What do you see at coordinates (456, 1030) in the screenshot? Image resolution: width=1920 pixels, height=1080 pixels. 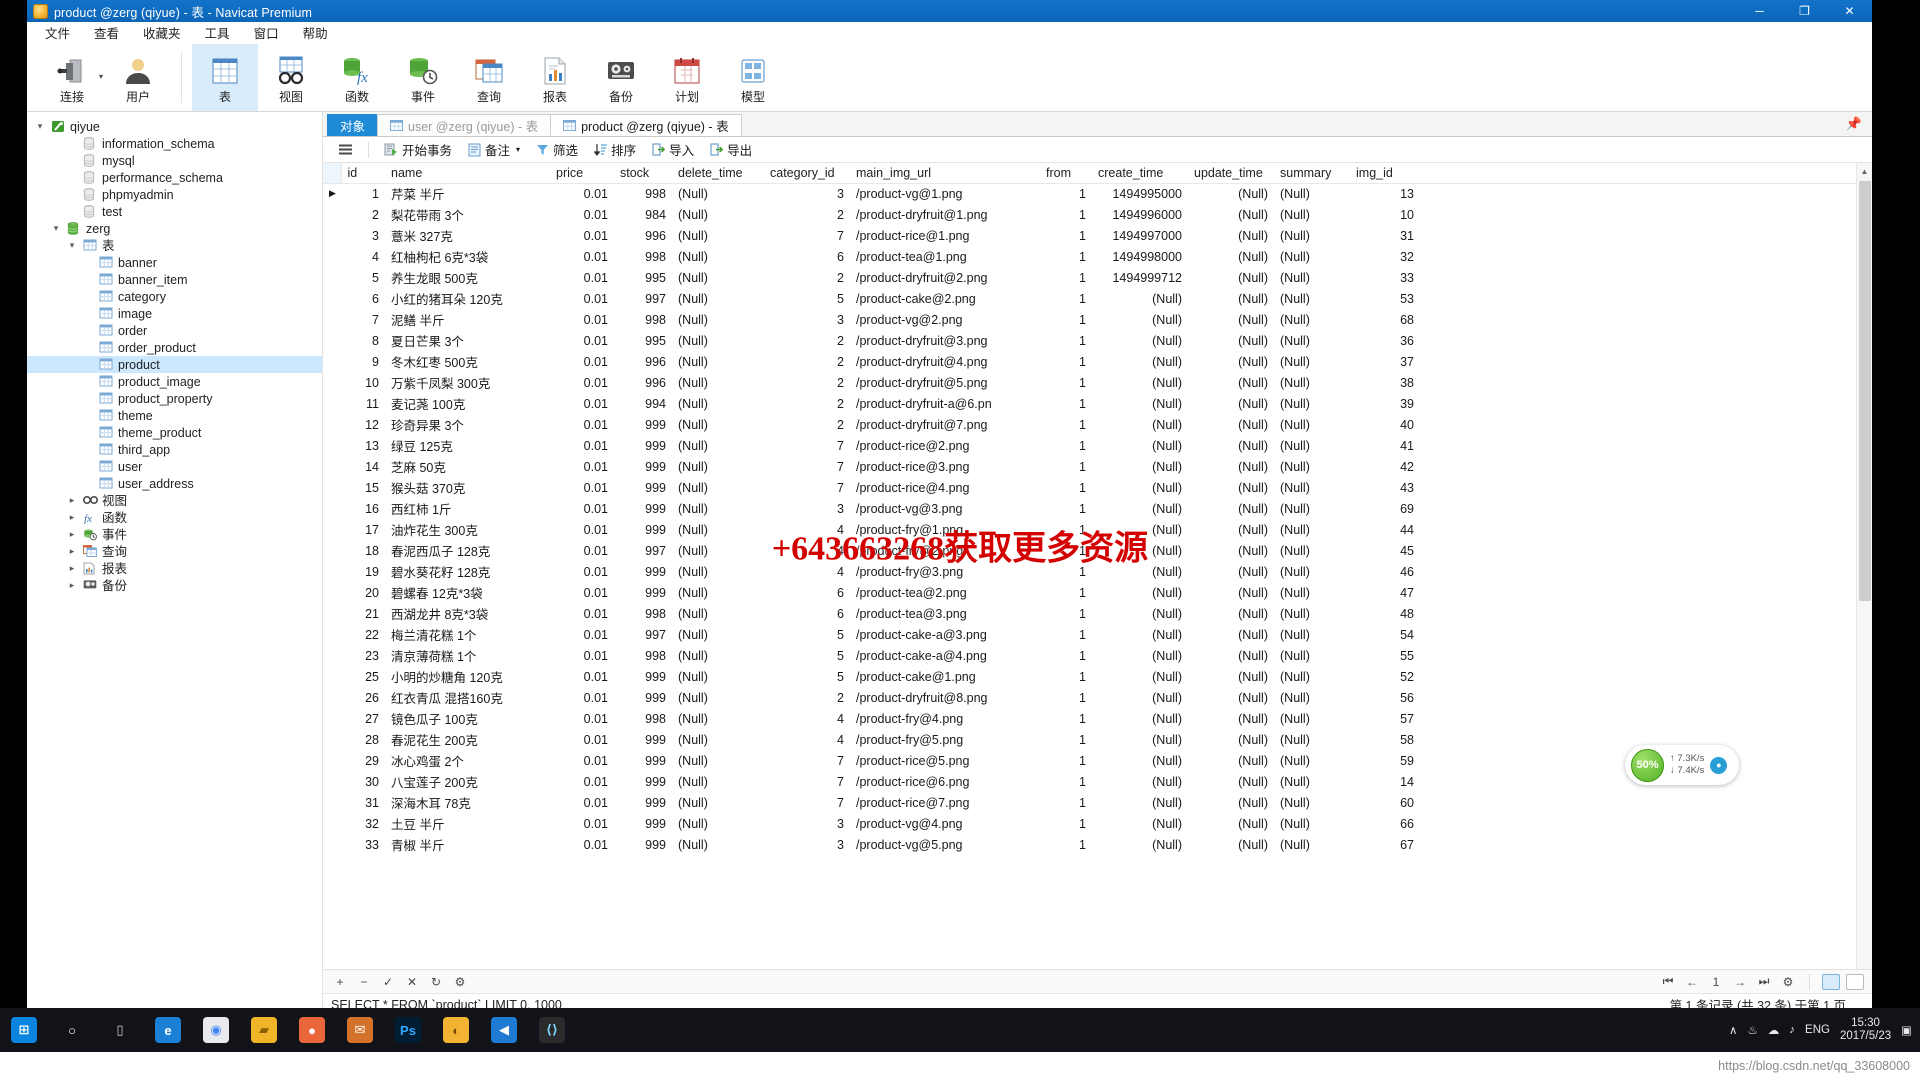 I see `navicat-app: ◐` at bounding box center [456, 1030].